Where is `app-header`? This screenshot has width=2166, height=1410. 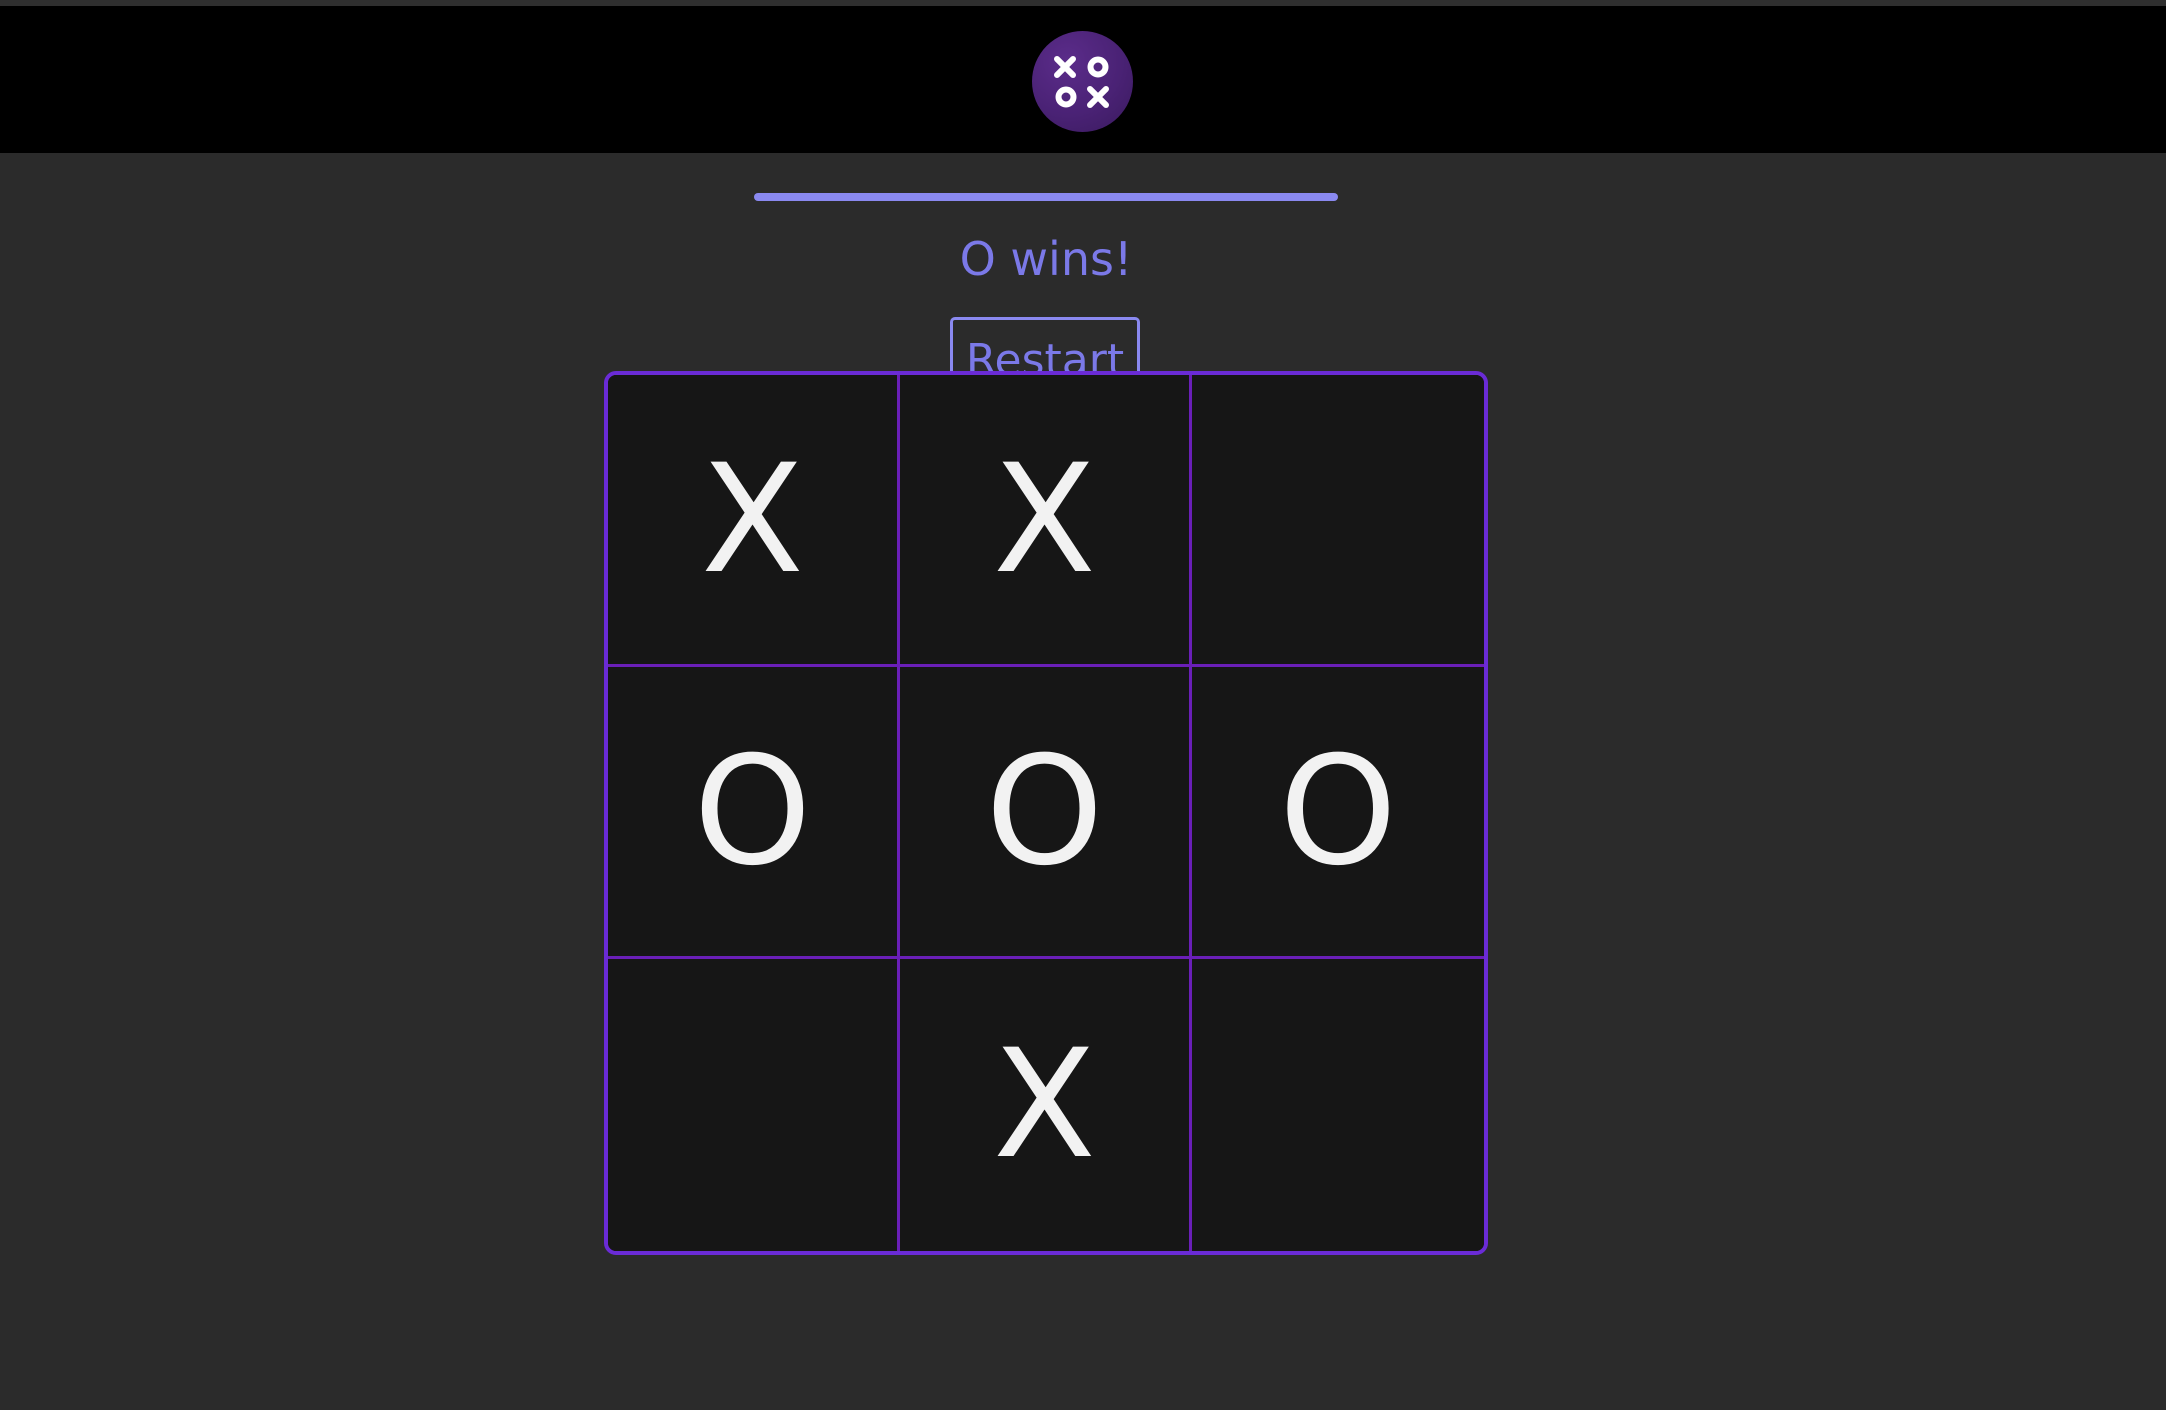
app-header is located at coordinates (1083, 79).